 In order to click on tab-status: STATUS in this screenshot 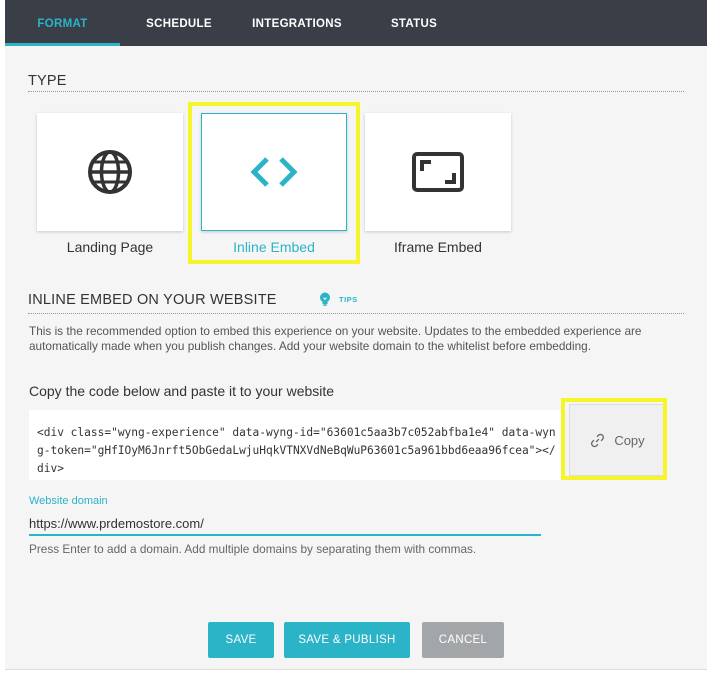, I will do `click(414, 23)`.